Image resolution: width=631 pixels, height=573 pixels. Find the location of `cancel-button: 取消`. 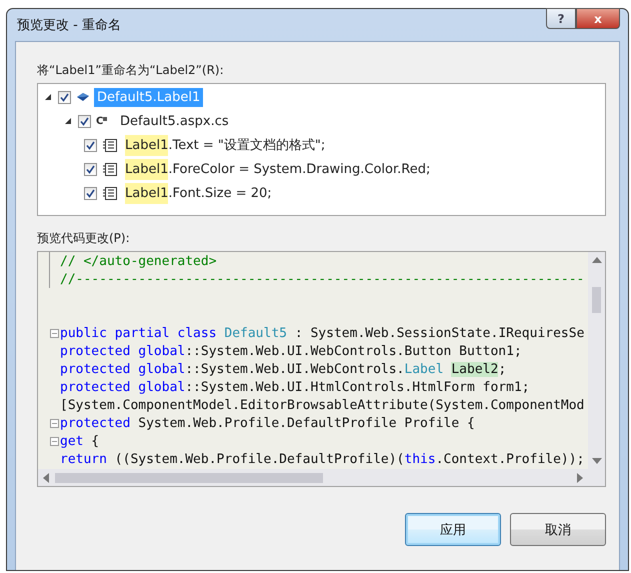

cancel-button: 取消 is located at coordinates (558, 529).